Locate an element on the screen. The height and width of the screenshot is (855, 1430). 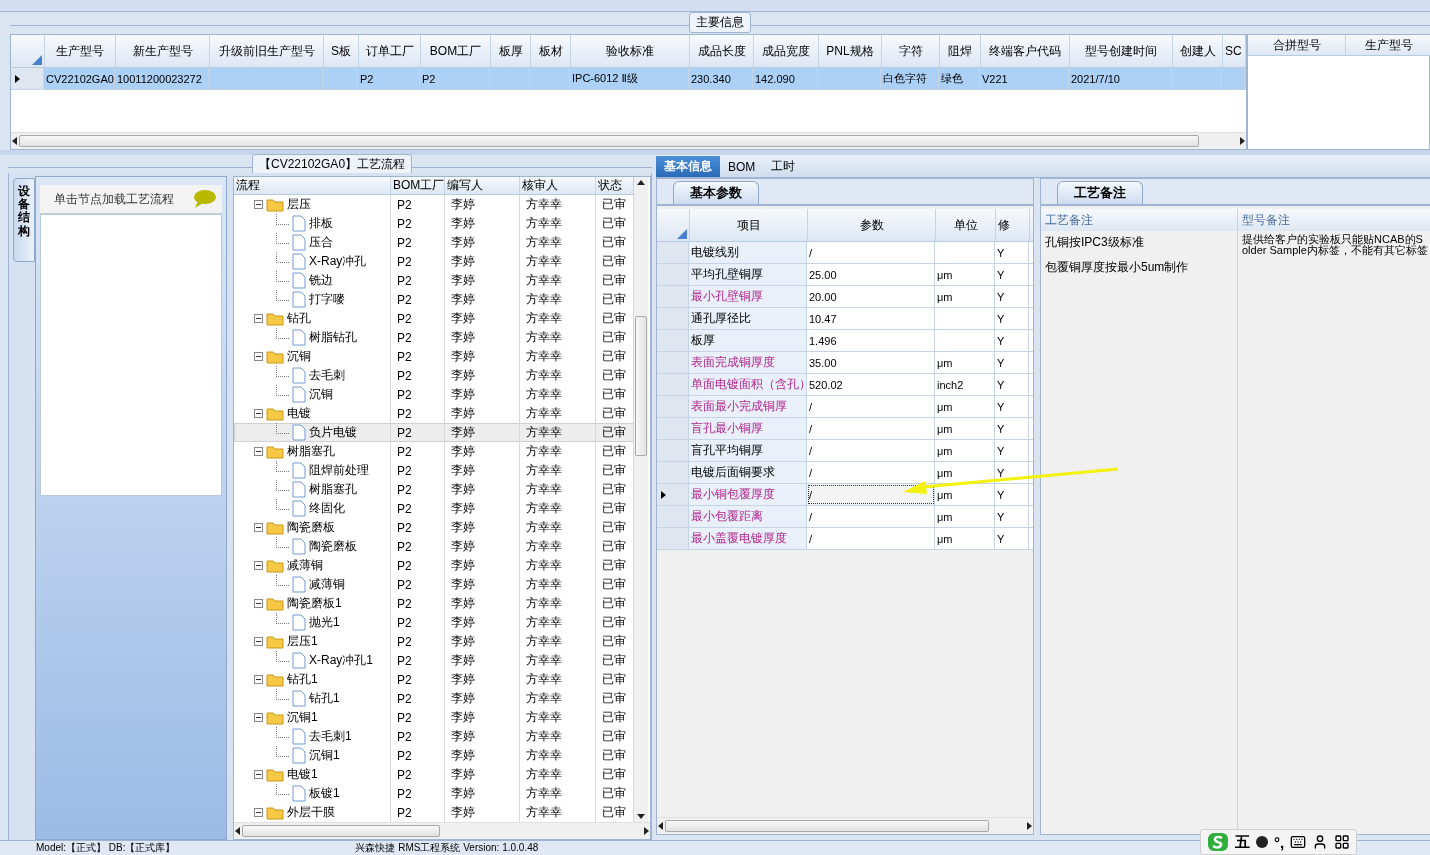
column-header: 成品长度 is located at coordinates (722, 51).